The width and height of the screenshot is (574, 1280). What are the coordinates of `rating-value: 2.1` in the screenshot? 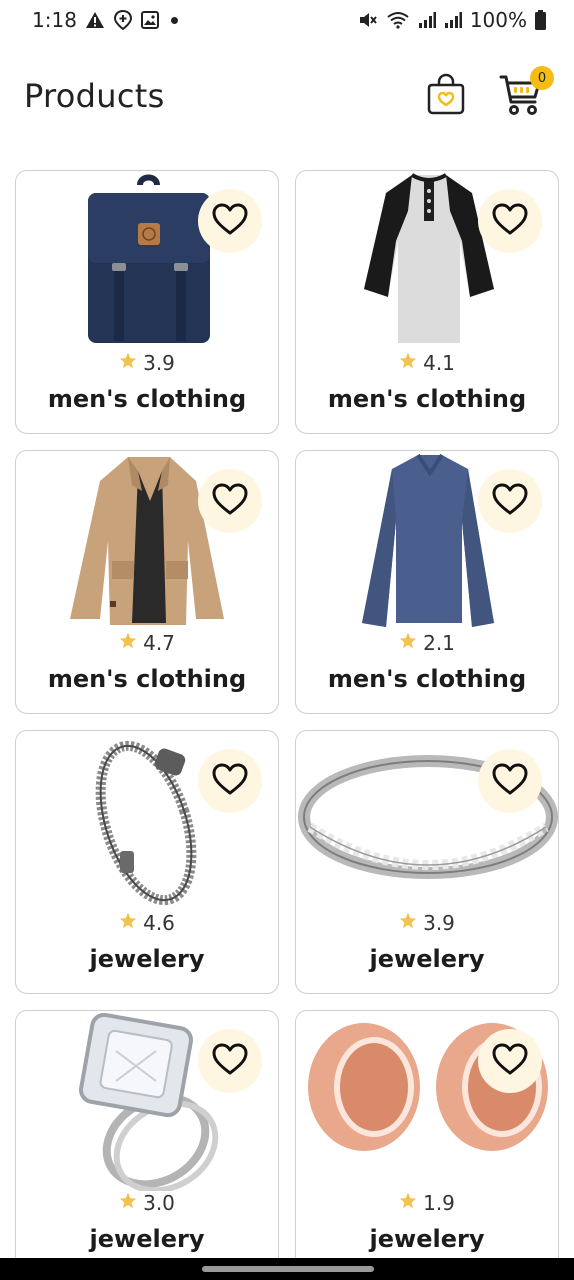 It's located at (439, 643).